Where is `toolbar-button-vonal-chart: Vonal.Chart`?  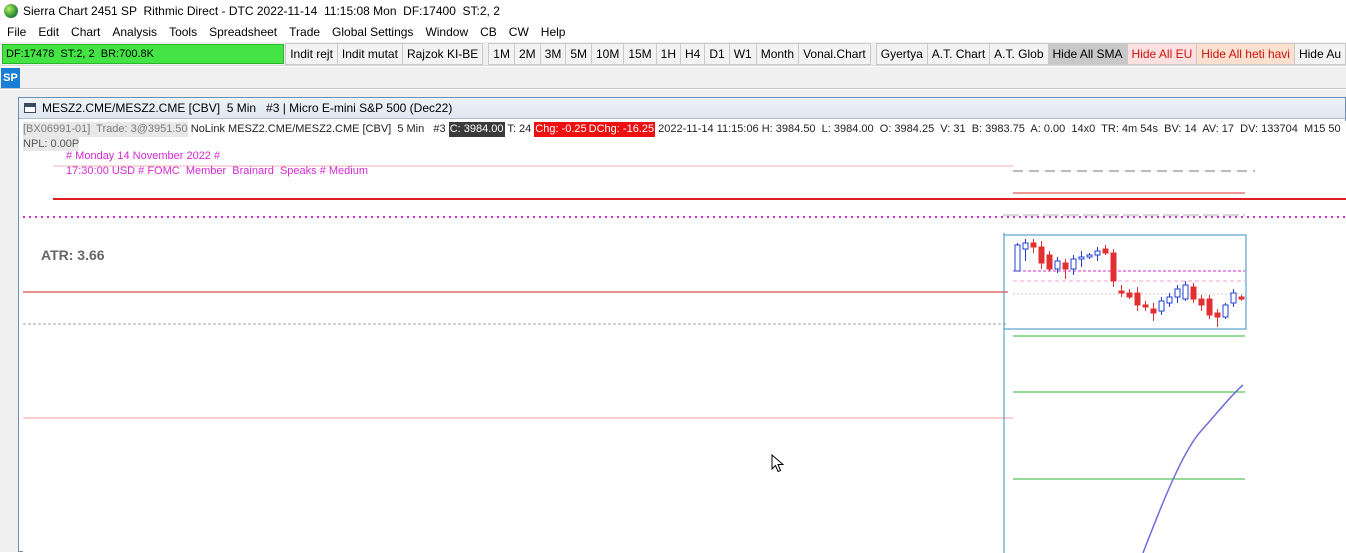
toolbar-button-vonal-chart: Vonal.Chart is located at coordinates (834, 53).